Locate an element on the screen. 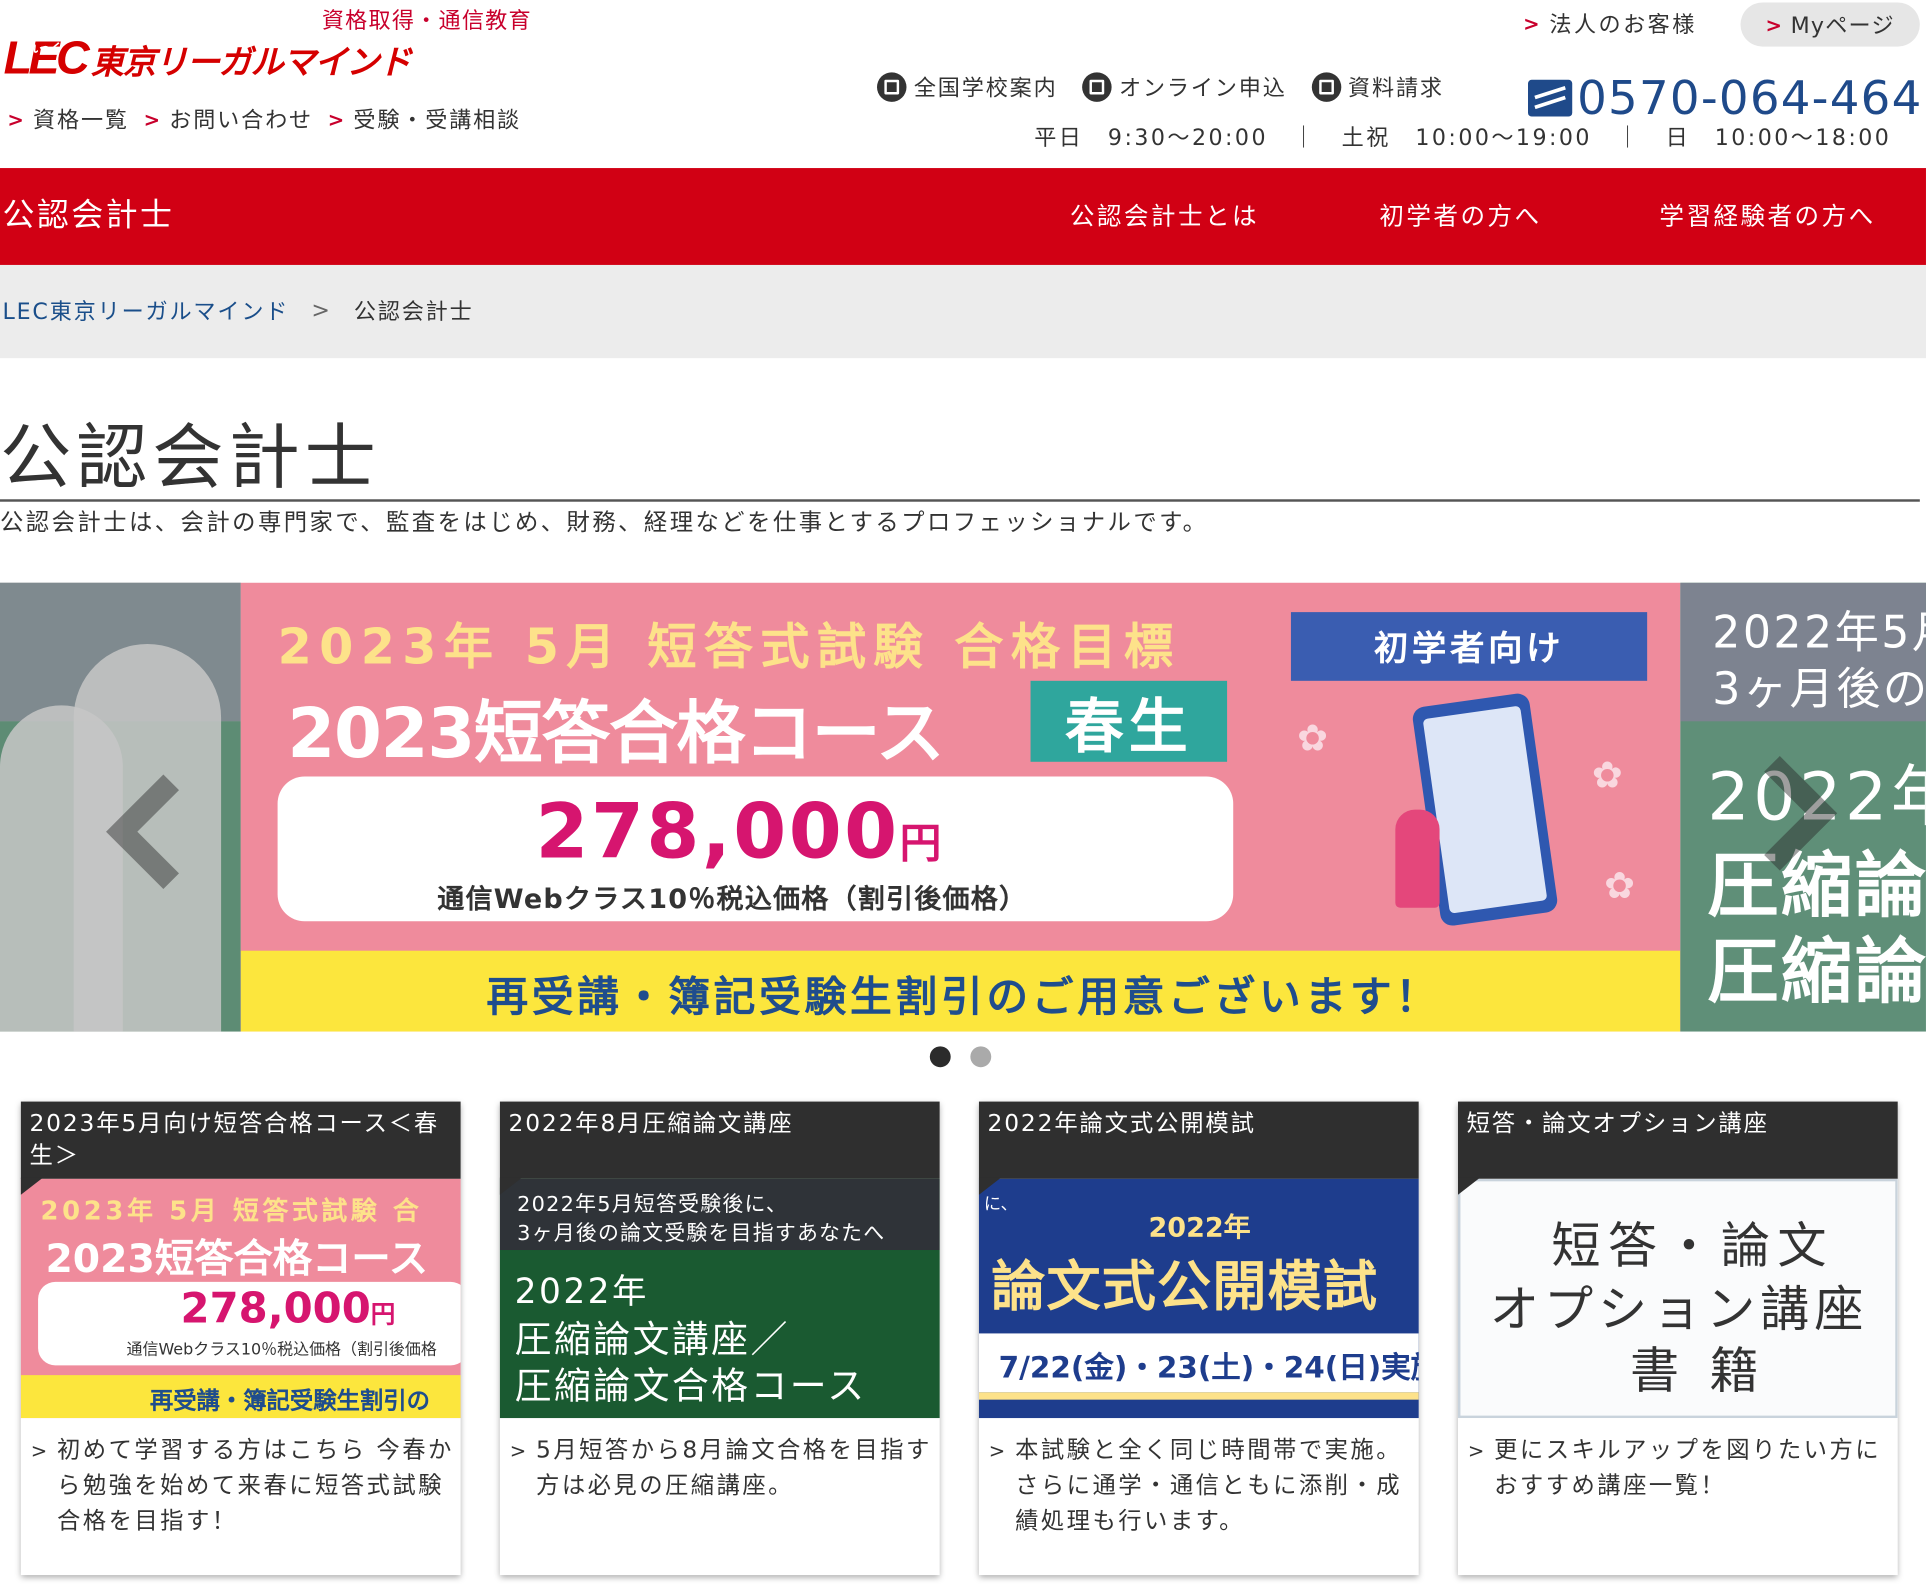  phone-number: 0570-064-464 is located at coordinates (1725, 98).